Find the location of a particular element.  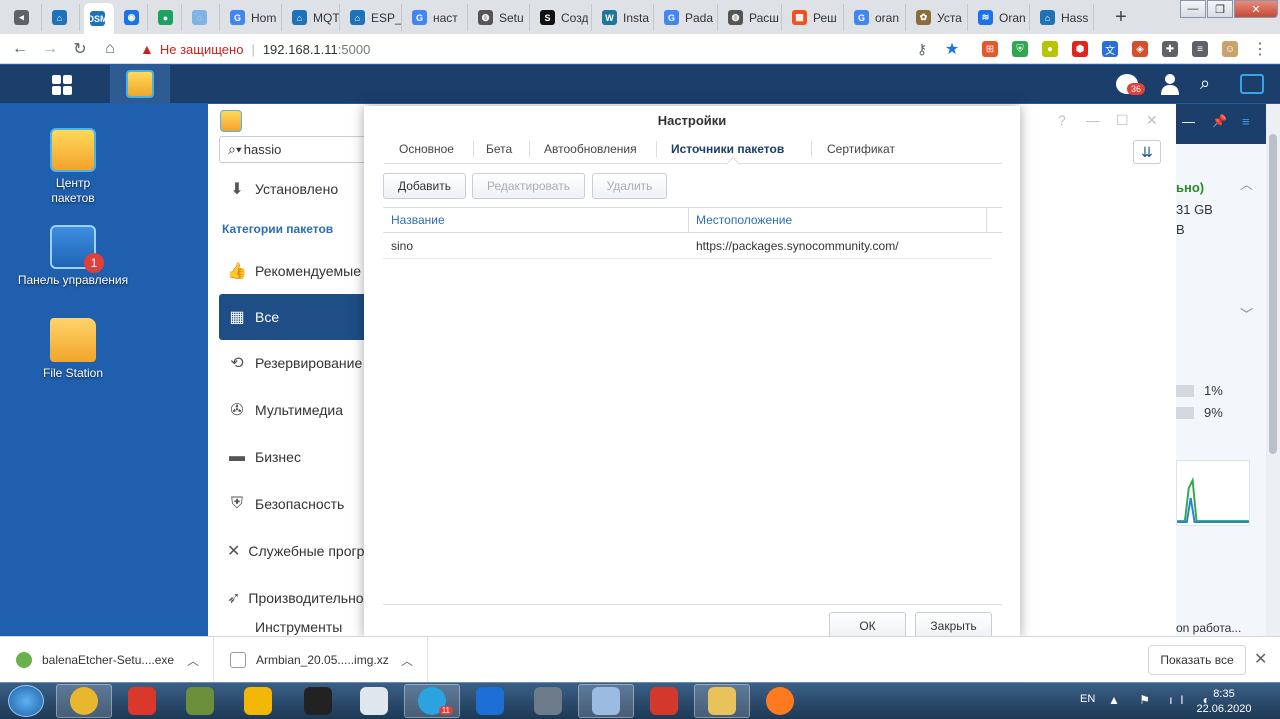

tab-certificate: Сертификат is located at coordinates (861, 149).